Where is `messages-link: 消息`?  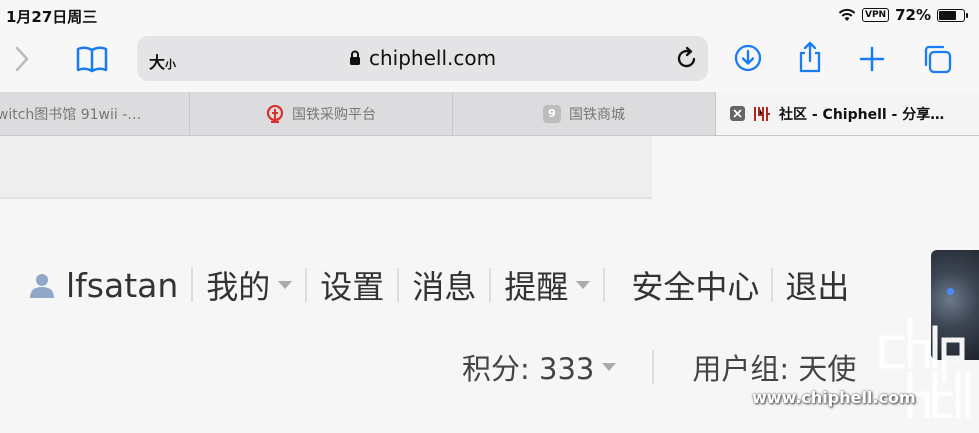 messages-link: 消息 is located at coordinates (444, 285).